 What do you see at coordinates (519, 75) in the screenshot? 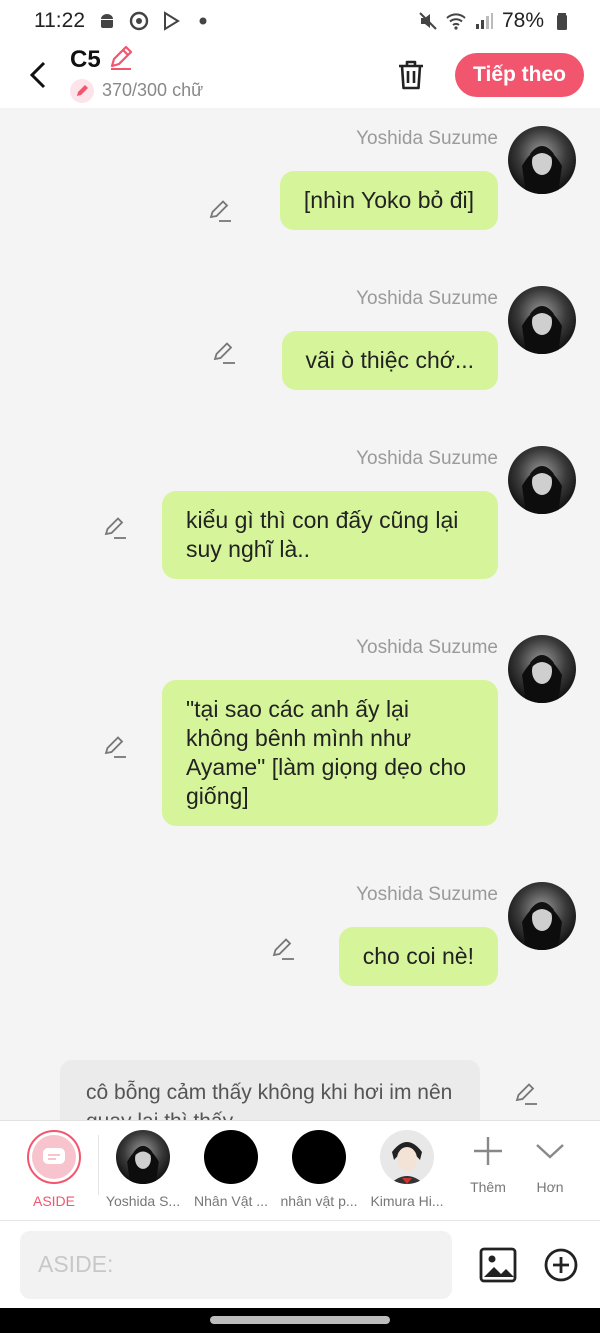
I see `next-button: Tiếp theo` at bounding box center [519, 75].